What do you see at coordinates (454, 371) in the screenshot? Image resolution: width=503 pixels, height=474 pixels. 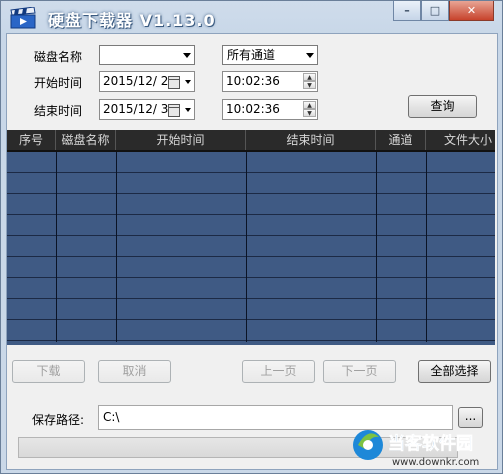 I see `select-all-button: 全部选择` at bounding box center [454, 371].